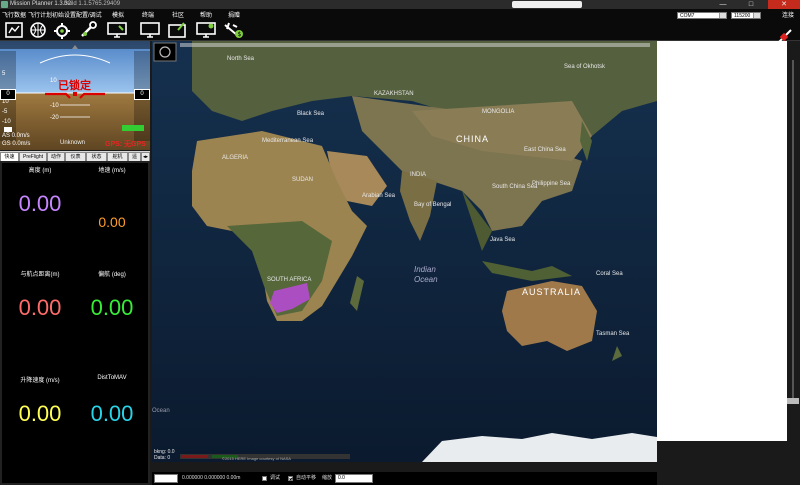 Image resolution: width=800 pixels, height=485 pixels. Describe the element at coordinates (552, 292) in the screenshot. I see `label-australia: AUSTRALIA` at that location.